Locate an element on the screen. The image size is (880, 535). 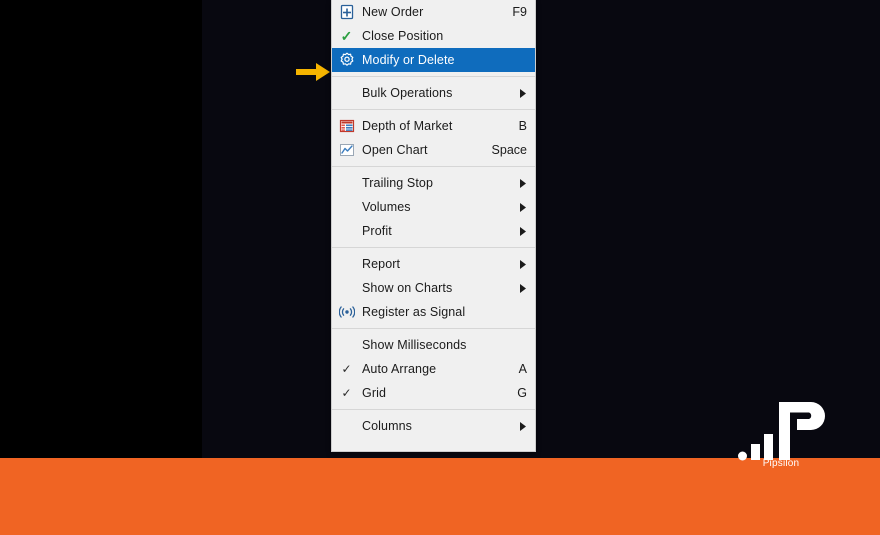
menu-item-profit: Profit is located at coordinates (433, 231).